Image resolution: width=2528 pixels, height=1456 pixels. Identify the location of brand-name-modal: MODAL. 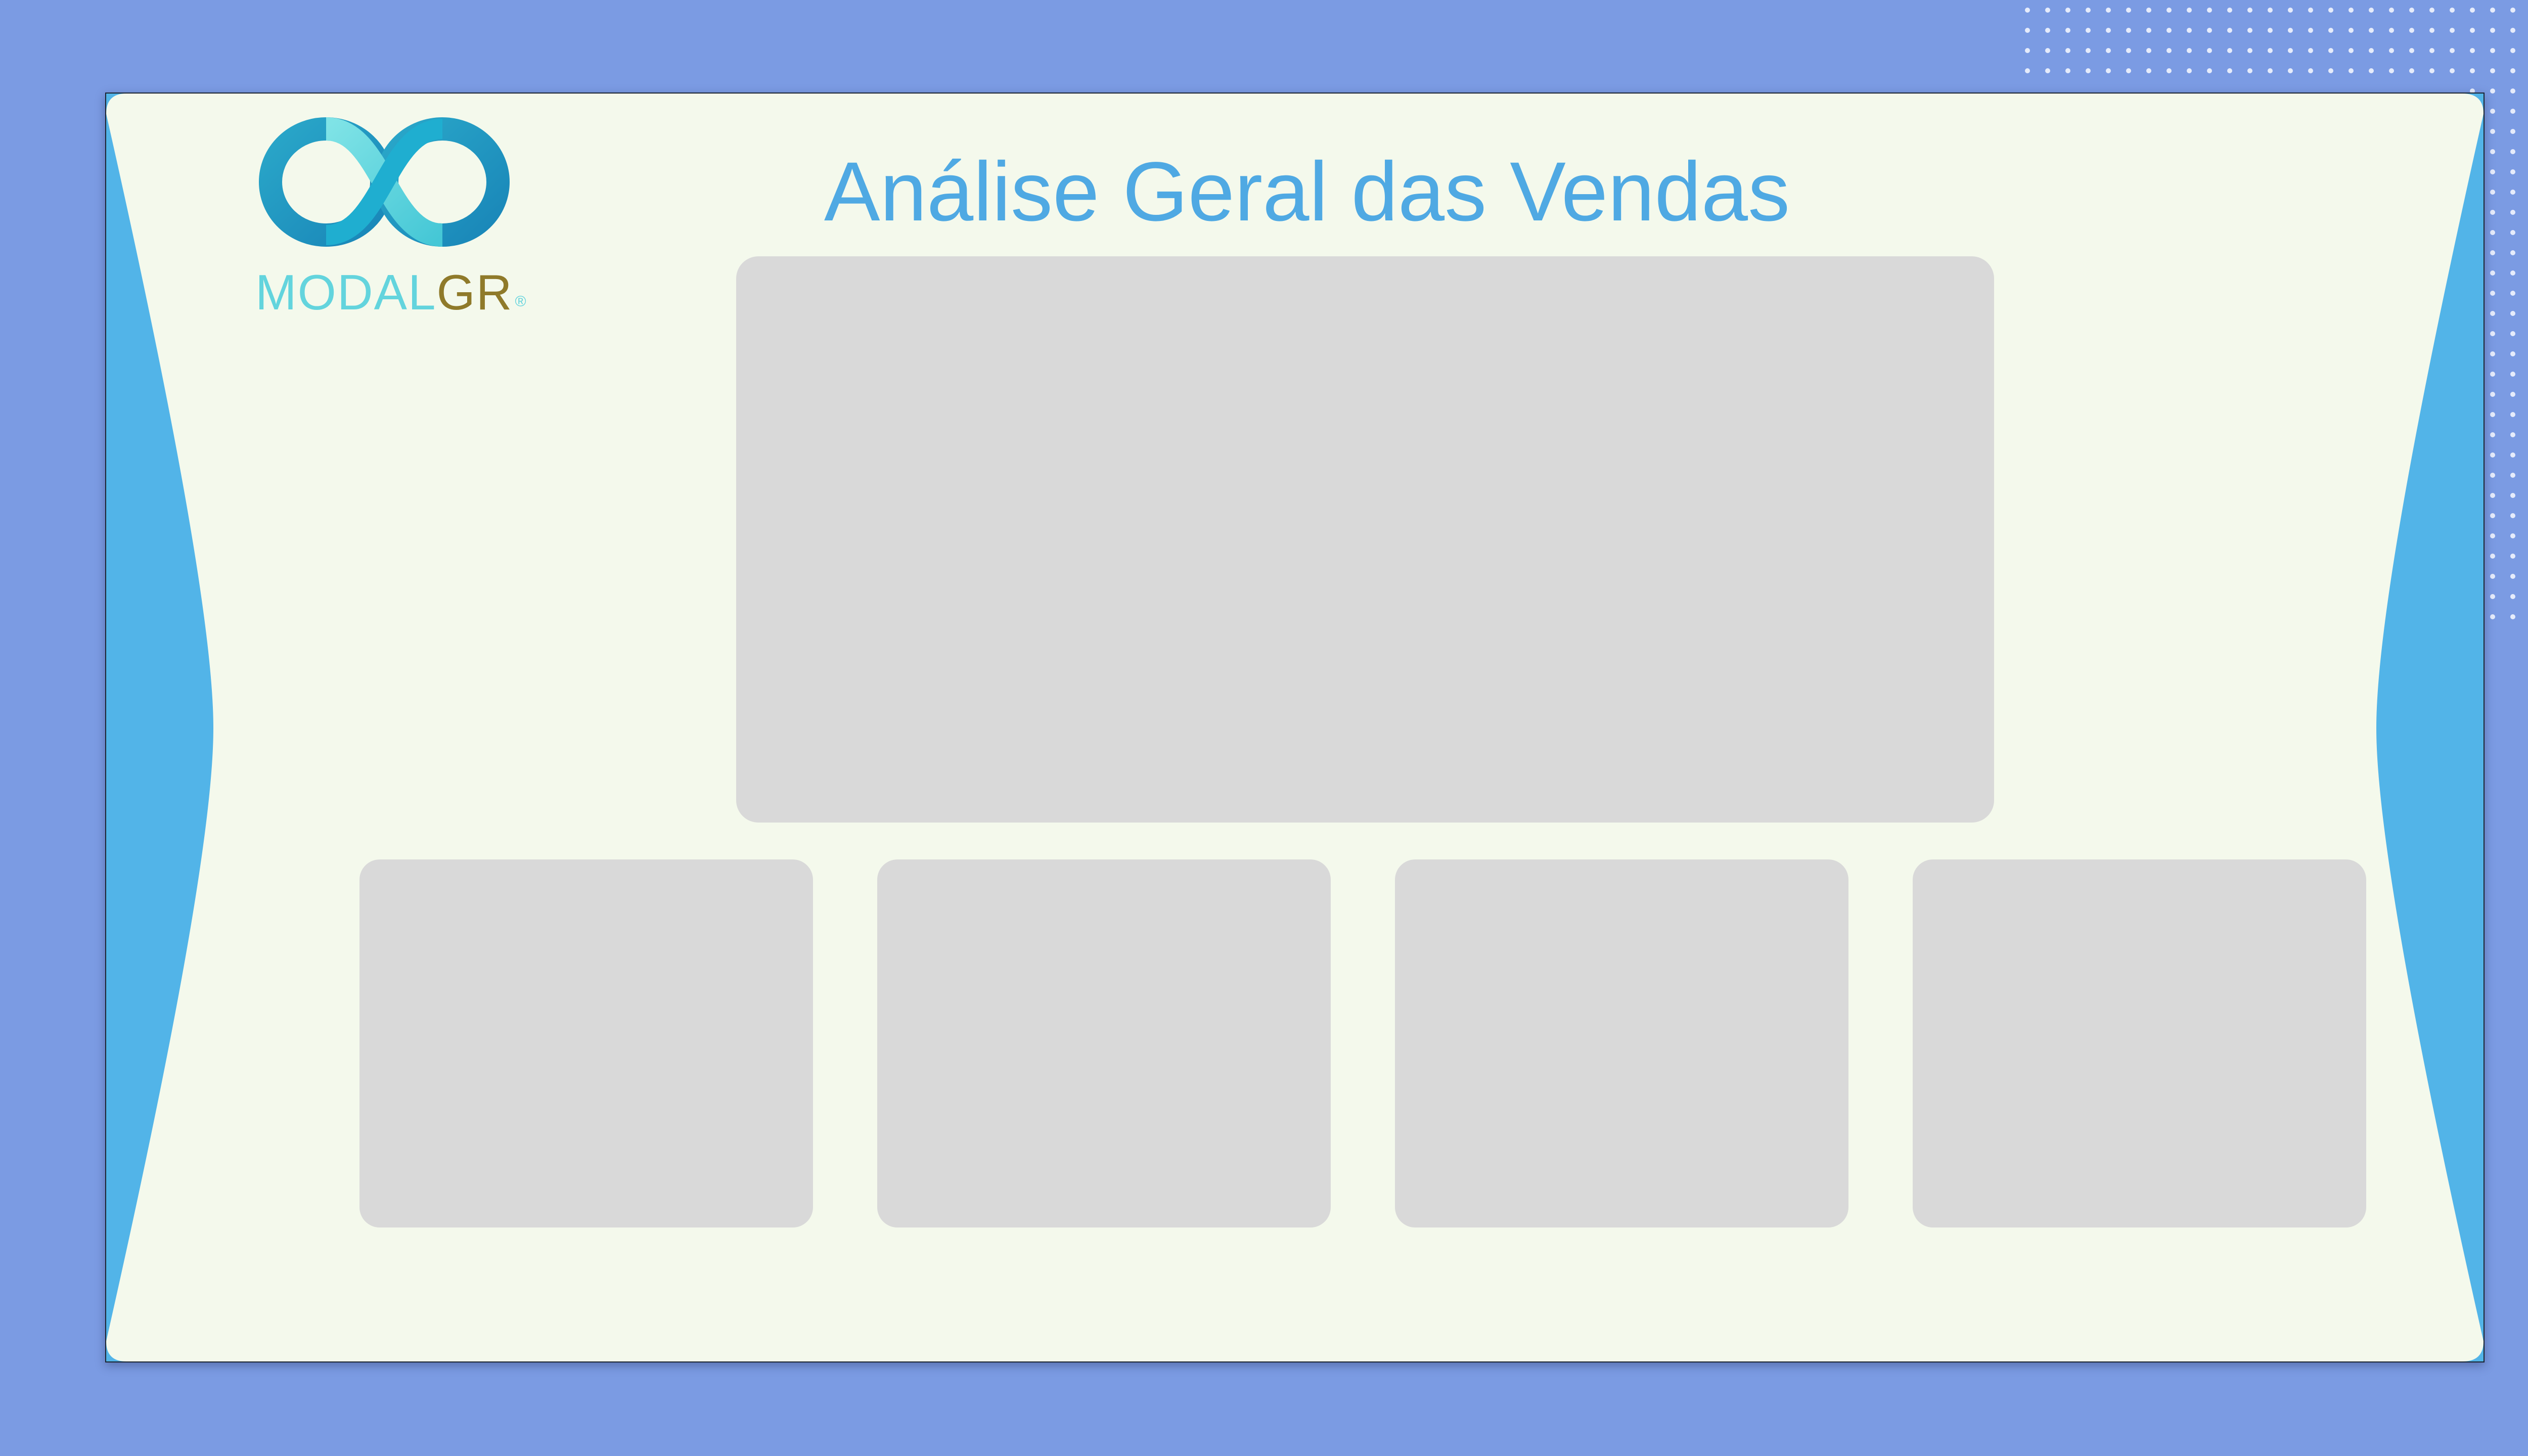
(346, 292).